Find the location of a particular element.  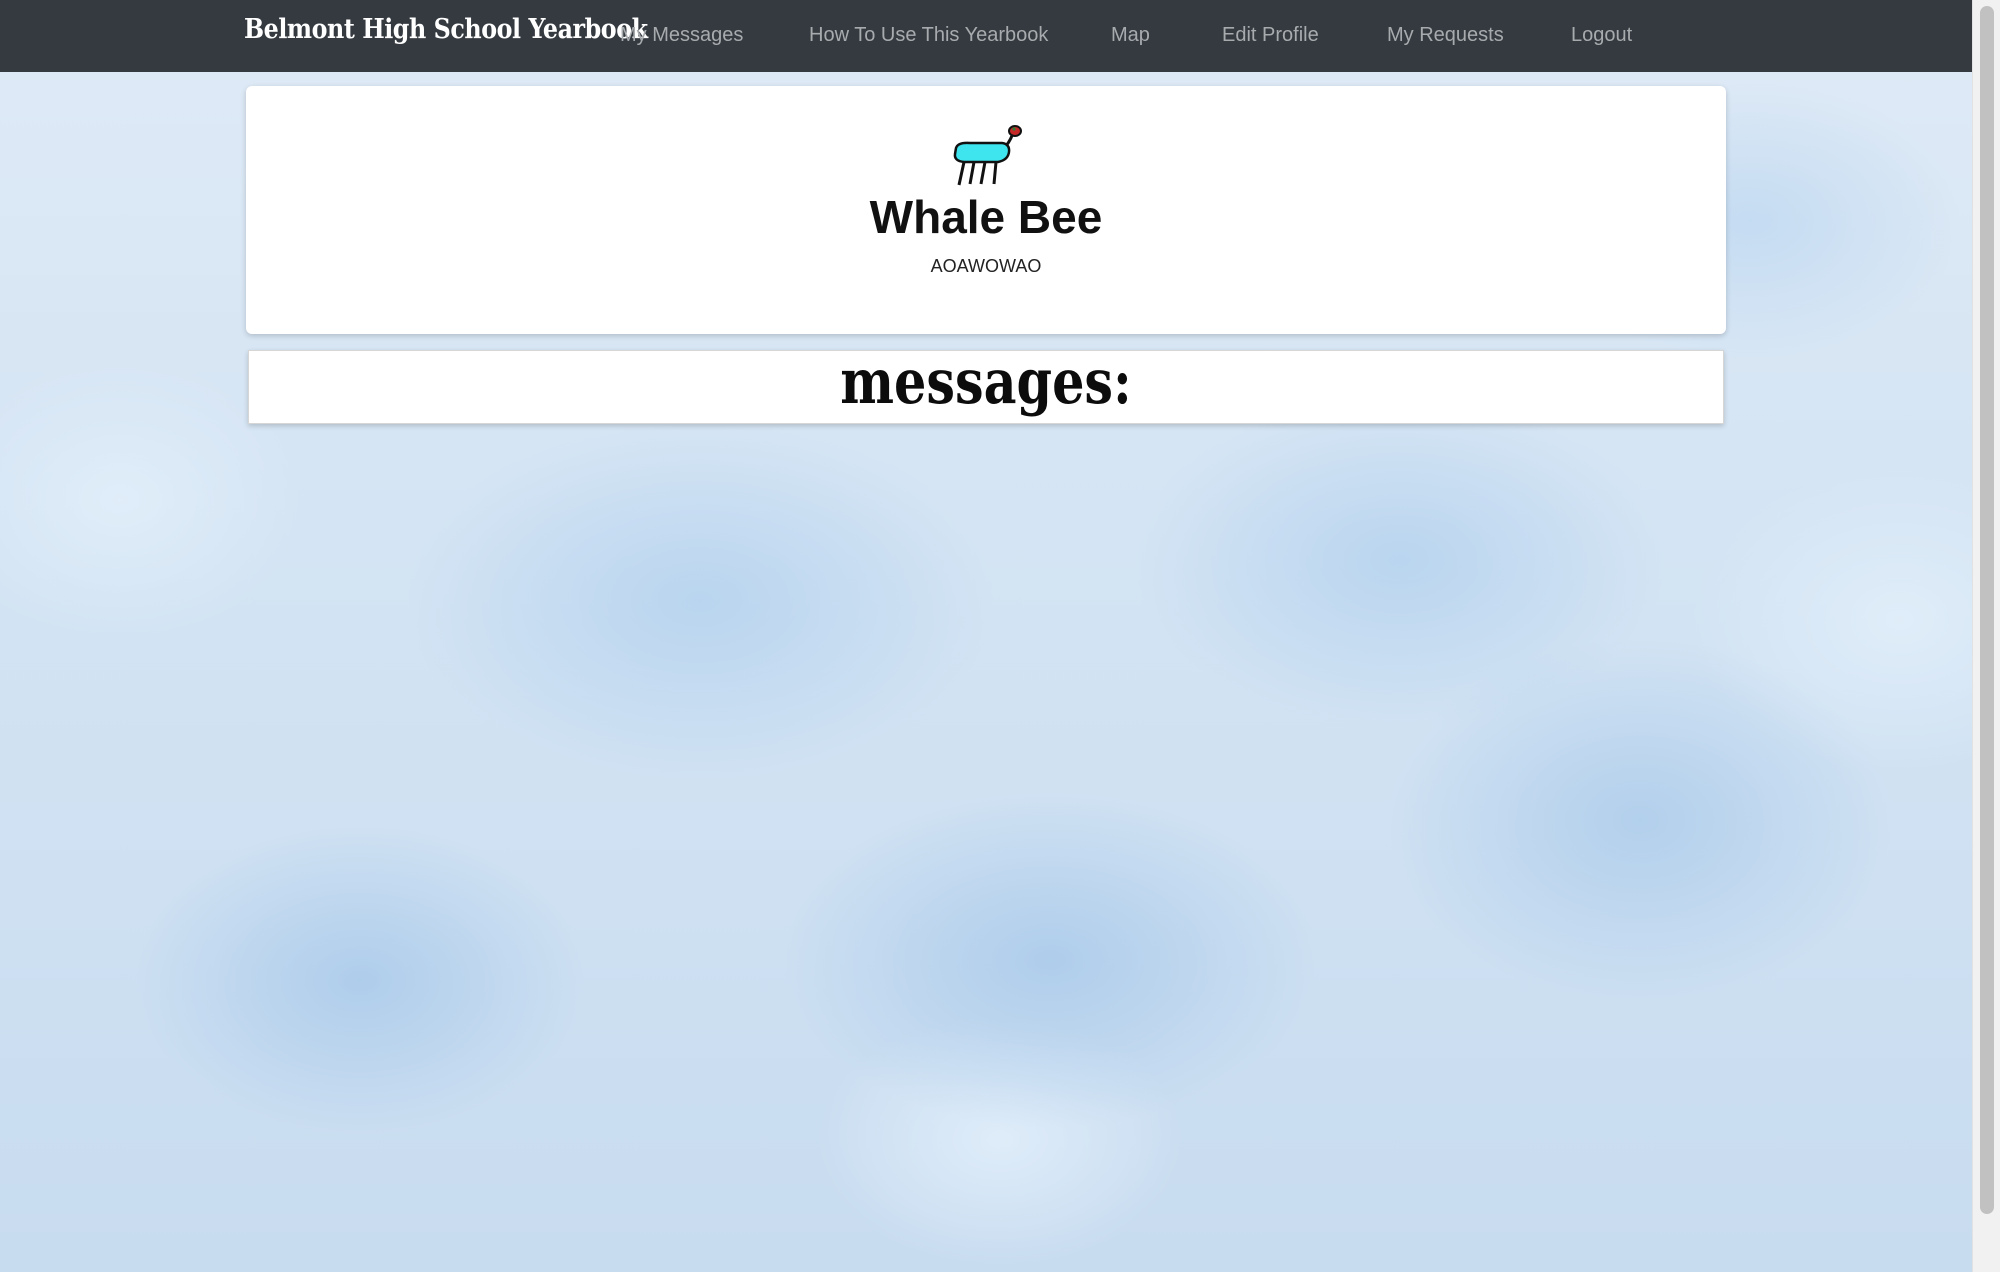

nav-my-requests: My Requests is located at coordinates (1445, 35).